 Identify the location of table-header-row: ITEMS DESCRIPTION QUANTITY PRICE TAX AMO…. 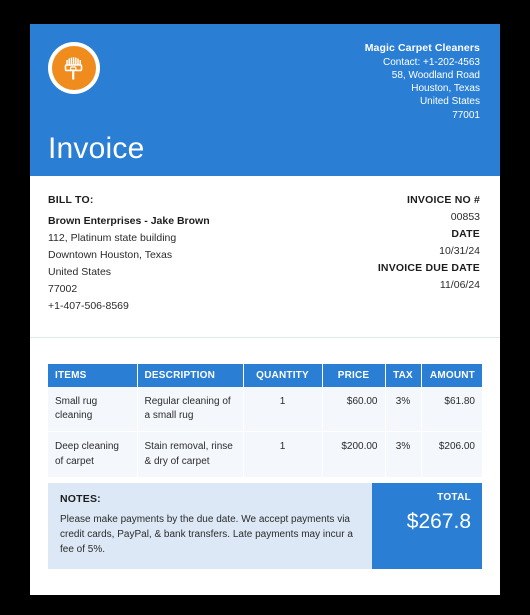
(265, 375).